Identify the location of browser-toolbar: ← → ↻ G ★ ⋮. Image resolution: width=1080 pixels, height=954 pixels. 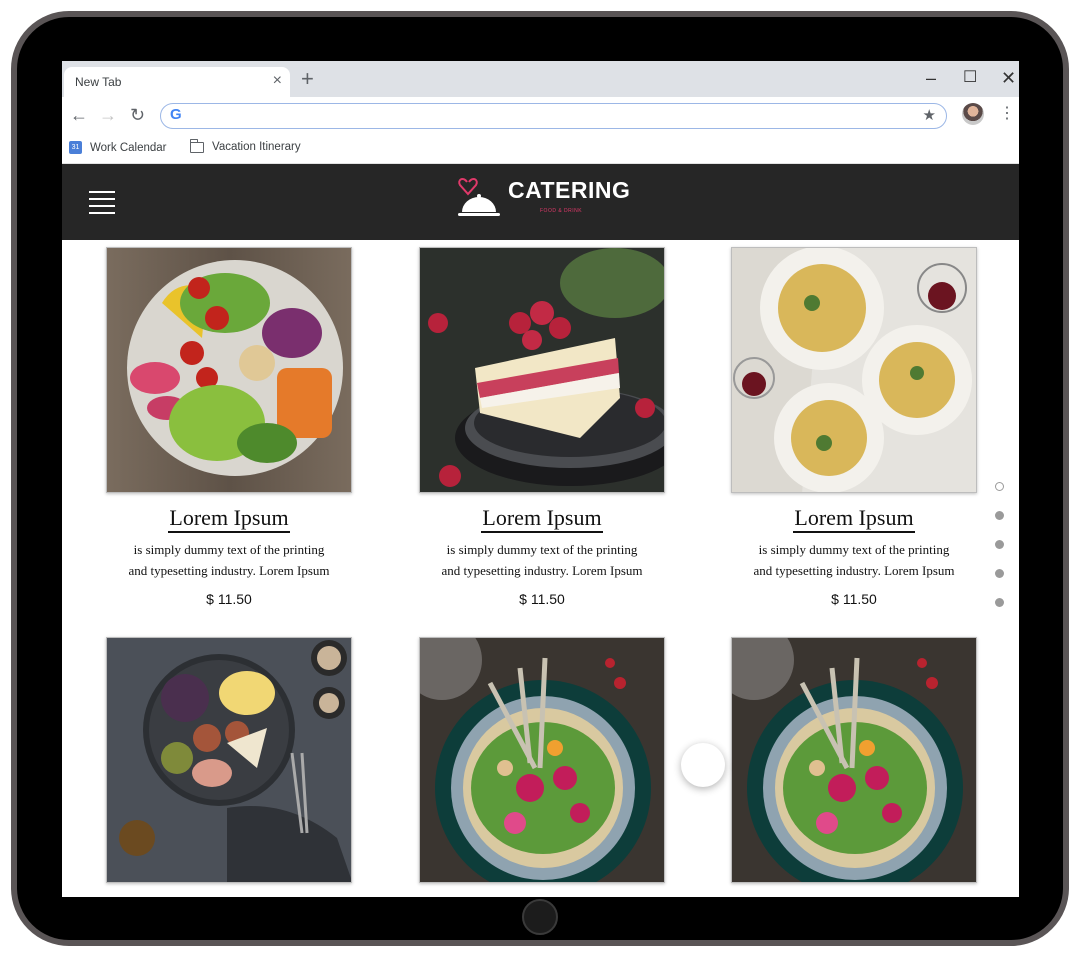
(540, 116).